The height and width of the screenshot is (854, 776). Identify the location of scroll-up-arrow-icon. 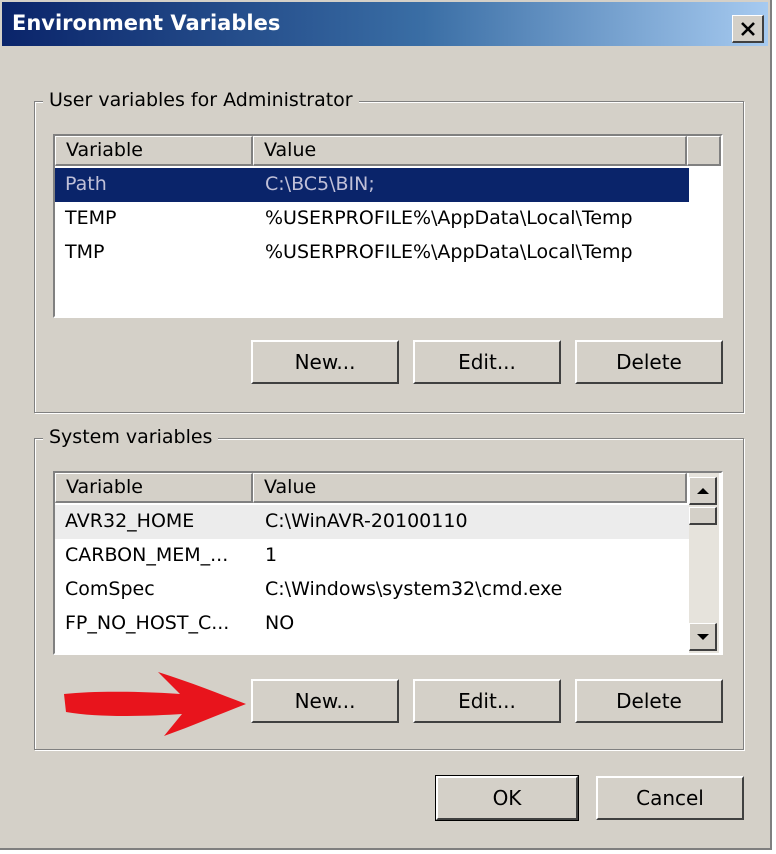
(702, 490).